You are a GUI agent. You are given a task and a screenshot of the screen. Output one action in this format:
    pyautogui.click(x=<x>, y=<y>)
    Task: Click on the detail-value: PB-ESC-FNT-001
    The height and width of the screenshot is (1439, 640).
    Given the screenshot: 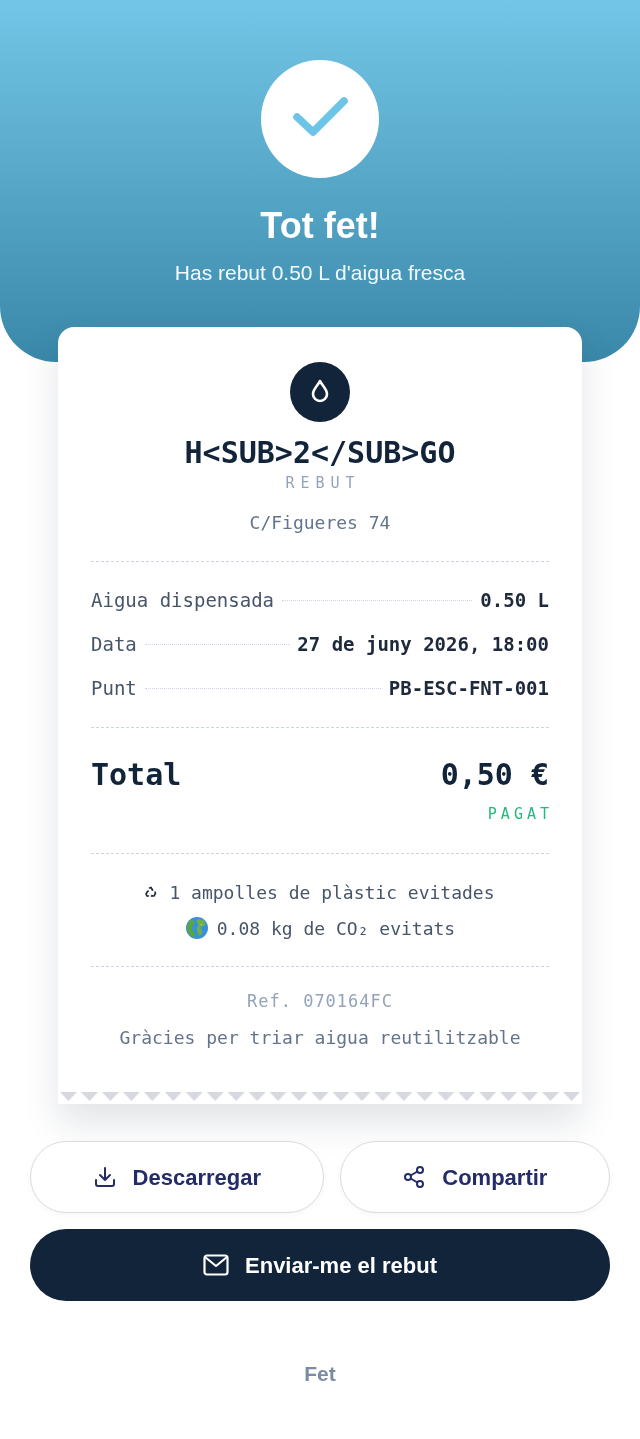 What is the action you would take?
    pyautogui.click(x=468, y=688)
    